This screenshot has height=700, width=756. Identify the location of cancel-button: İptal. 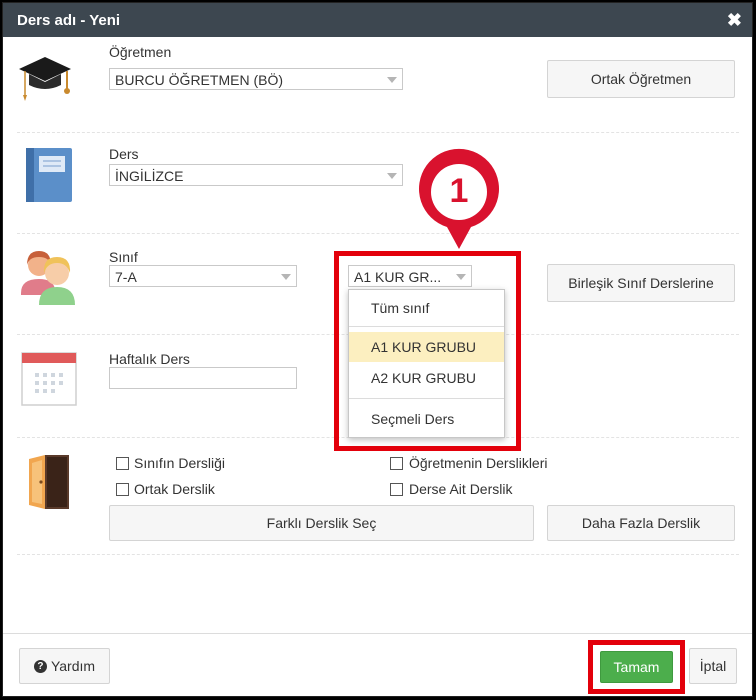
(713, 666).